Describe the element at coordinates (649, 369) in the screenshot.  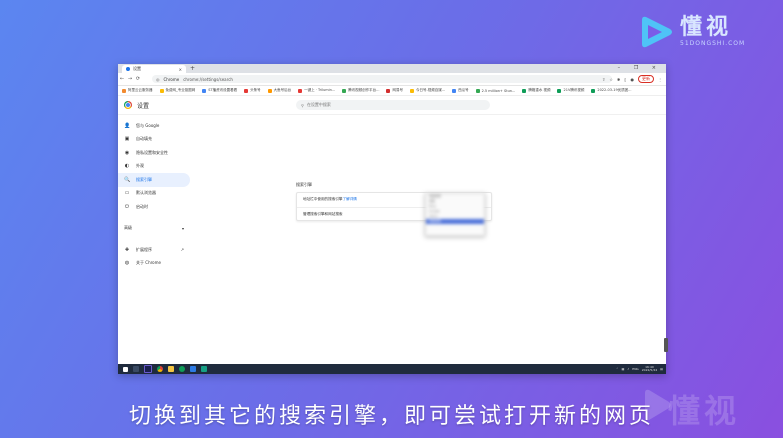
I see `clock: 16:40 2022/5/24` at that location.